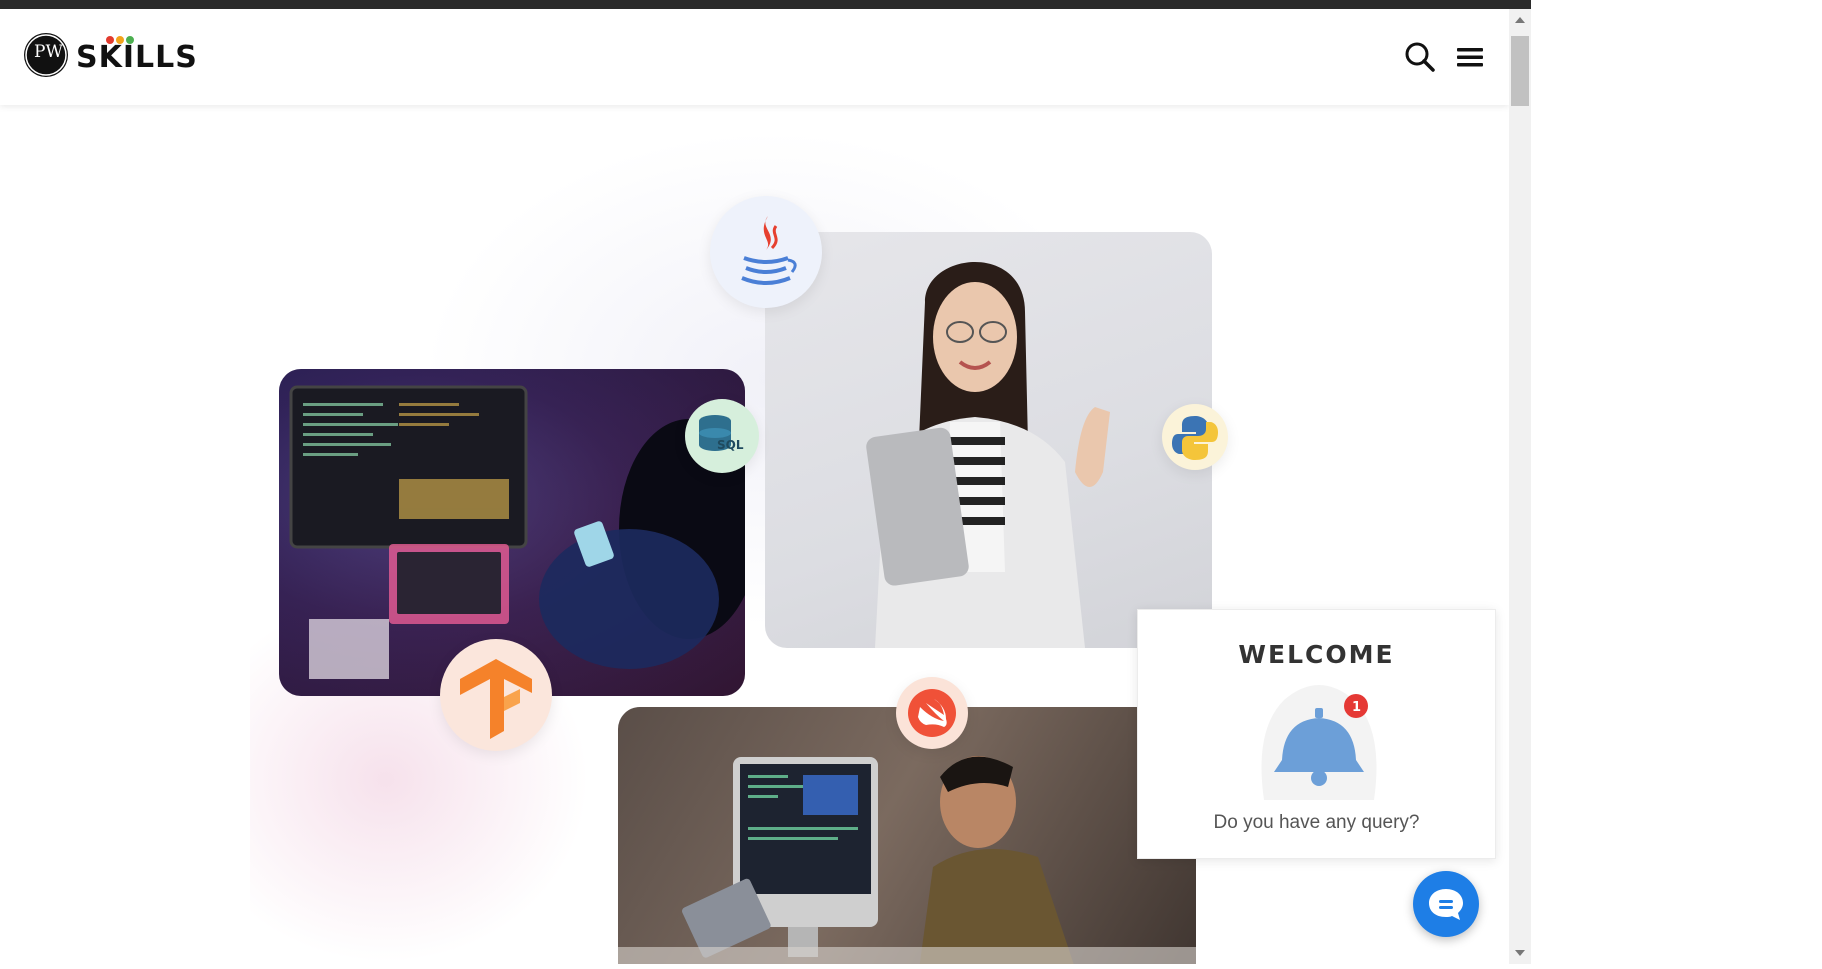  I want to click on pw-monogram-icon: PW, so click(46, 55).